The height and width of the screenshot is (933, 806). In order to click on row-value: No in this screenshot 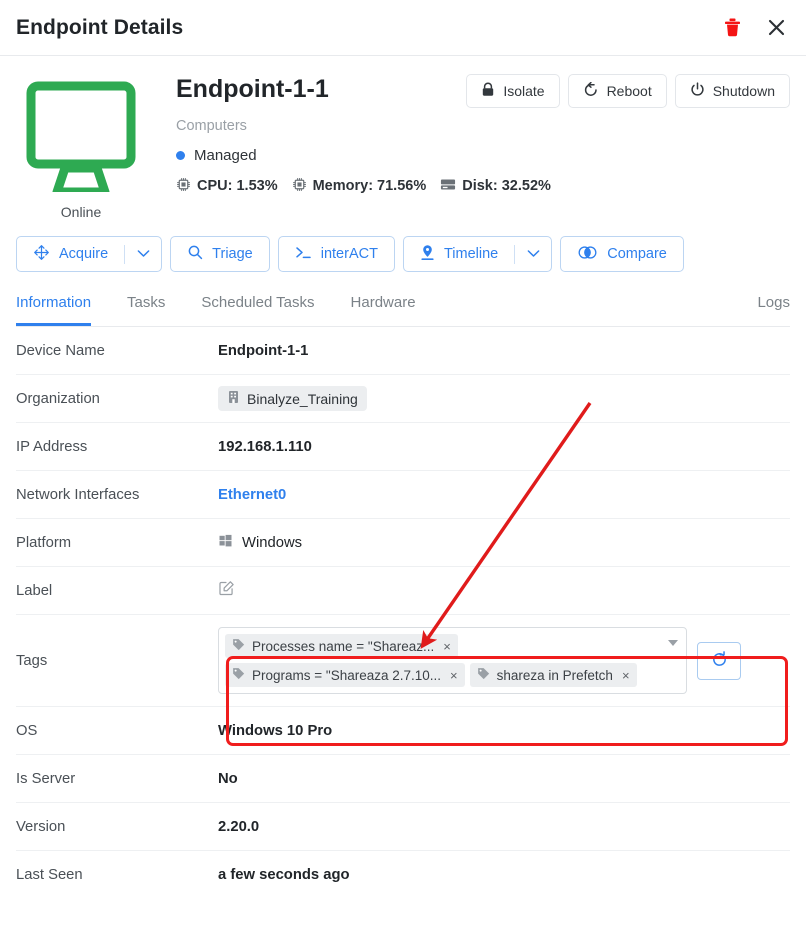, I will do `click(228, 778)`.